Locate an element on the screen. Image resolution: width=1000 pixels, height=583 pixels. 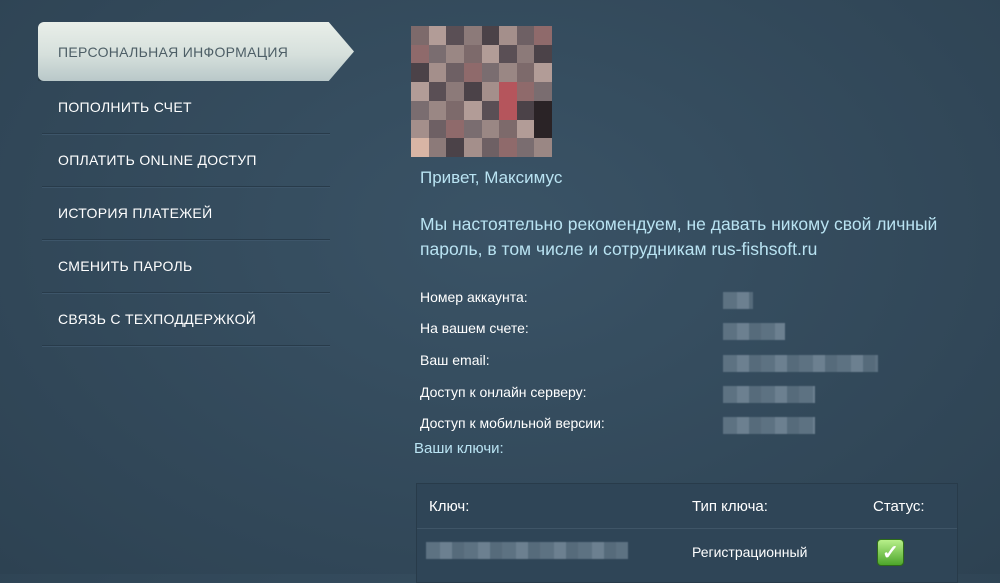
sidebar-item-pay-online: ОПЛАТИТЬ ONLINE ДОСТУП is located at coordinates (186, 160).